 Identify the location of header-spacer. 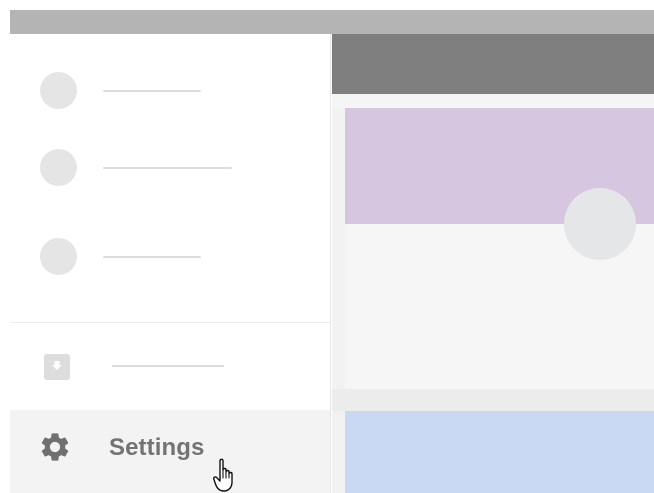
(493, 101).